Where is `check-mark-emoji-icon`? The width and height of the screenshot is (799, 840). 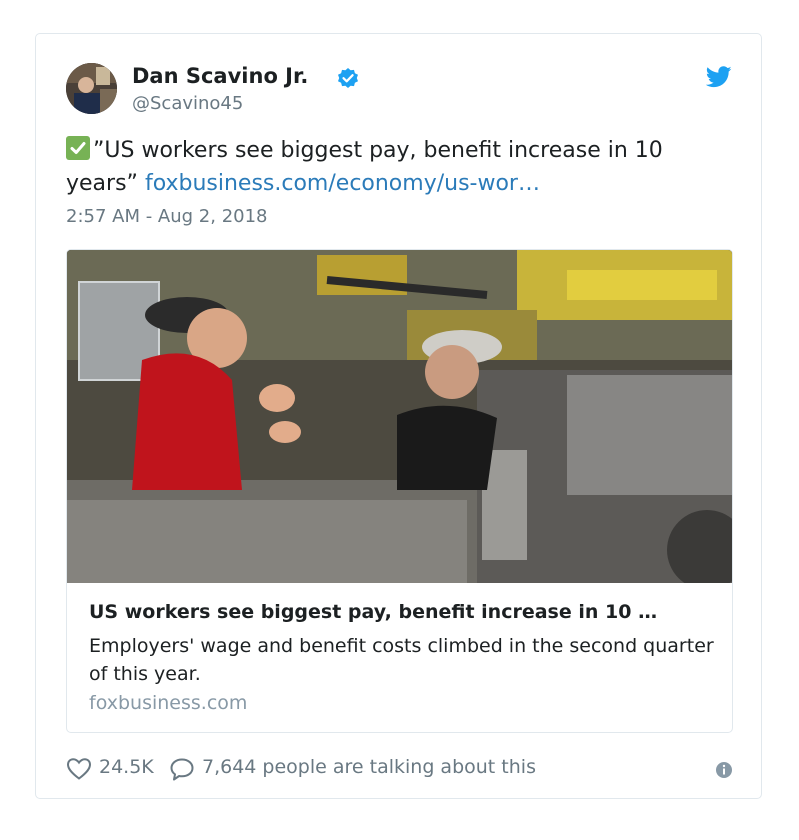 check-mark-emoji-icon is located at coordinates (78, 148).